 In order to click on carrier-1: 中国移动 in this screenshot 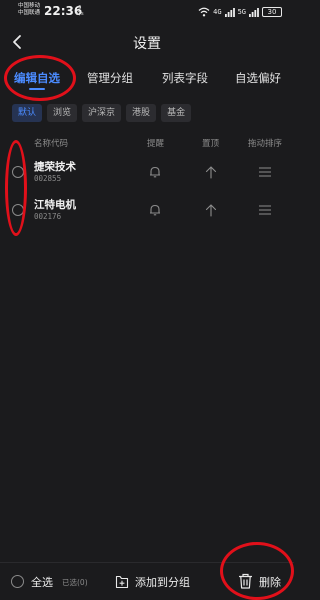, I will do `click(29, 6)`.